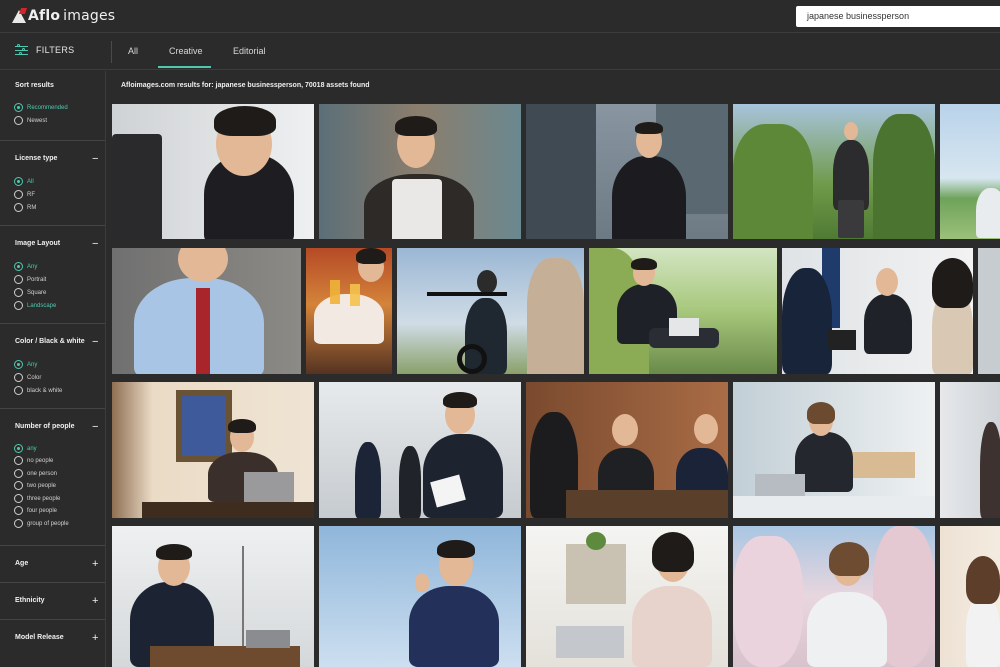  Describe the element at coordinates (27, 377) in the screenshot. I see `color-option-color: Color` at that location.